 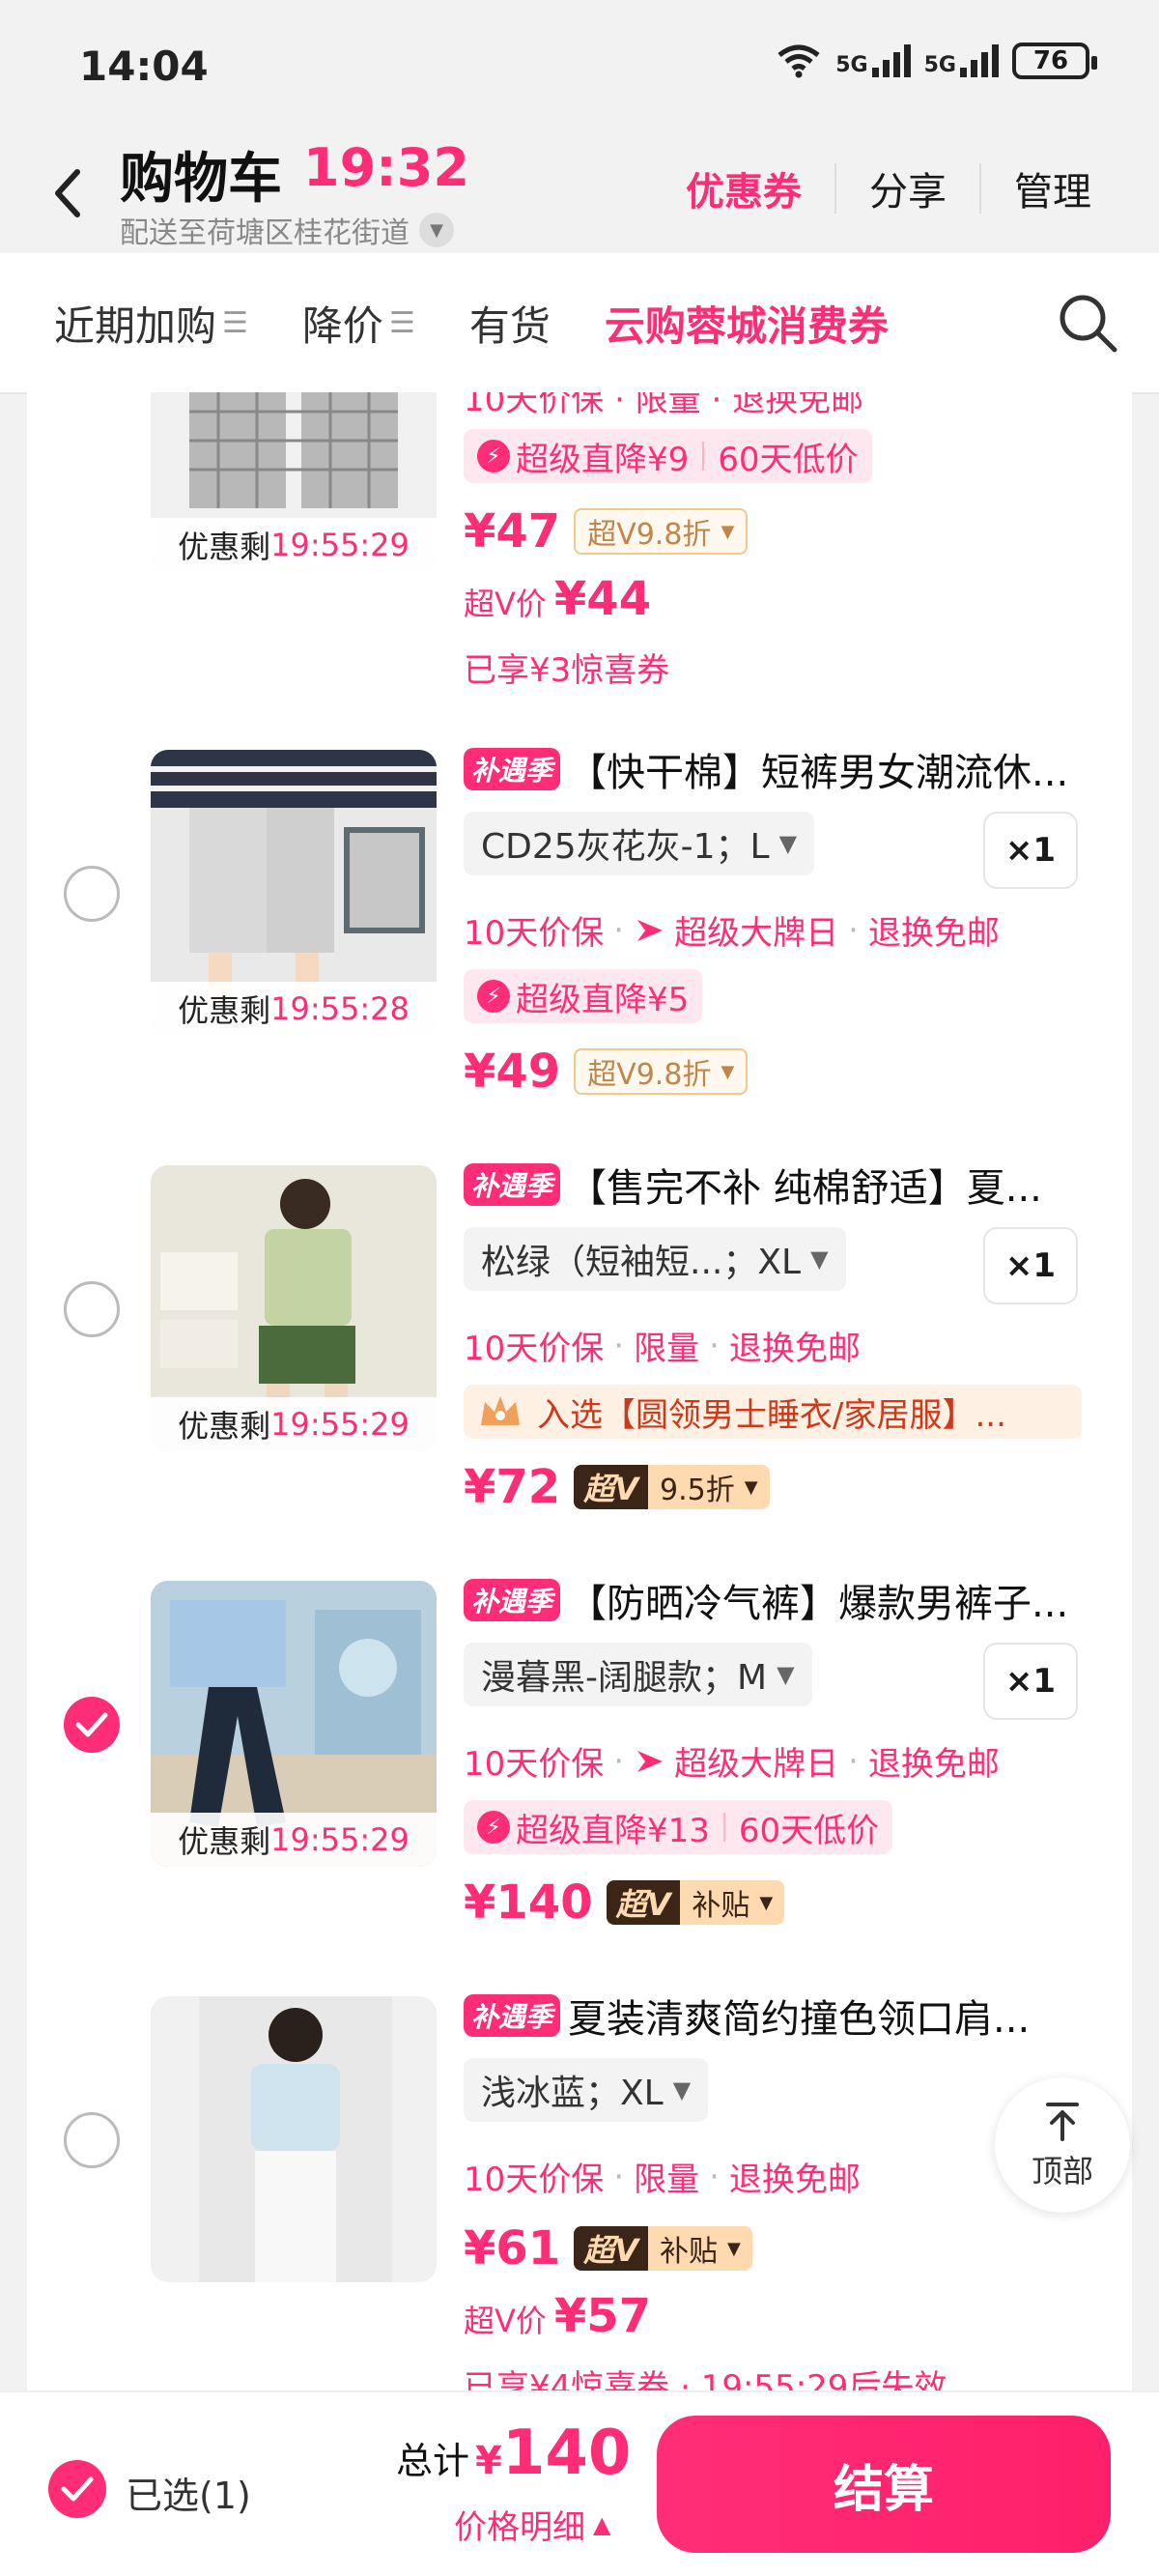 What do you see at coordinates (668, 456) in the screenshot?
I see `deal-chip: ⚡ 超级直降¥9 60天低价` at bounding box center [668, 456].